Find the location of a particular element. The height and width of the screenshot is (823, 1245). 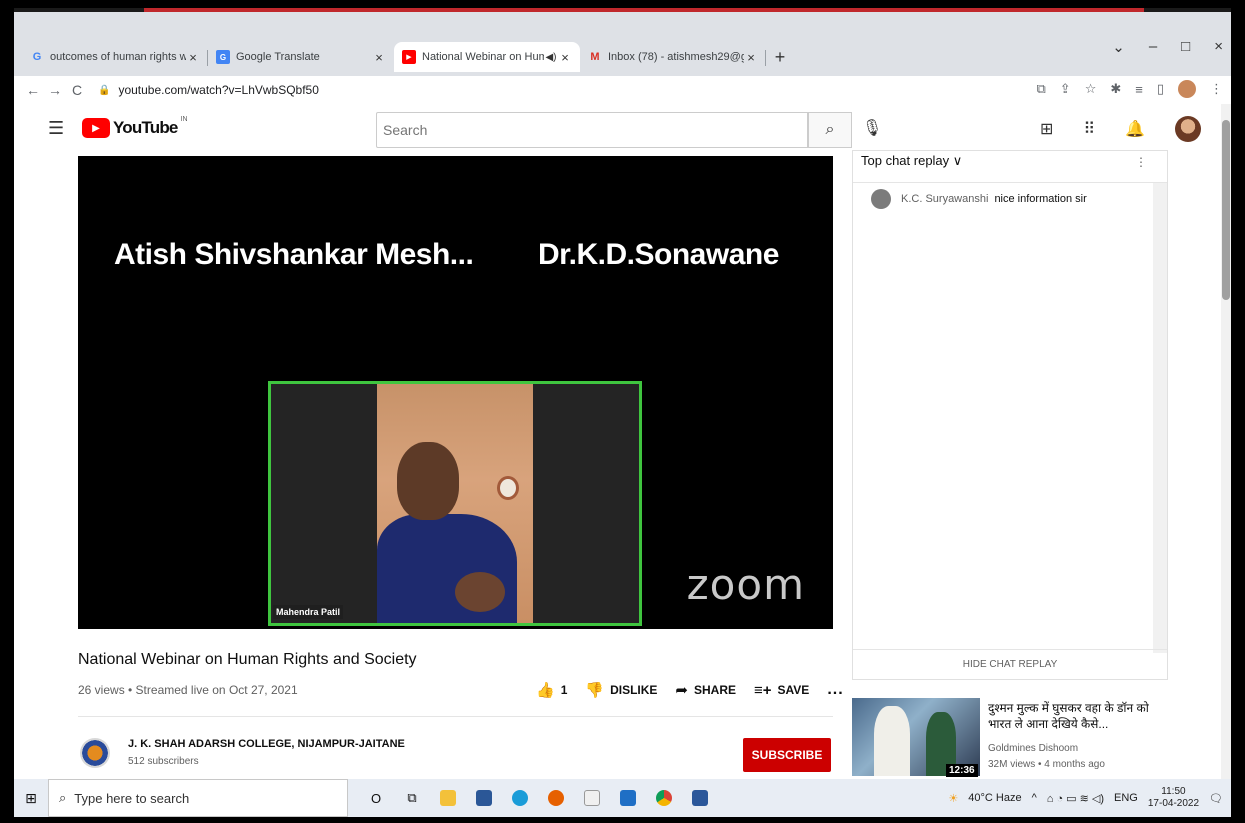

zoom-watermark: ZOOM is located at coordinates (745, 584).